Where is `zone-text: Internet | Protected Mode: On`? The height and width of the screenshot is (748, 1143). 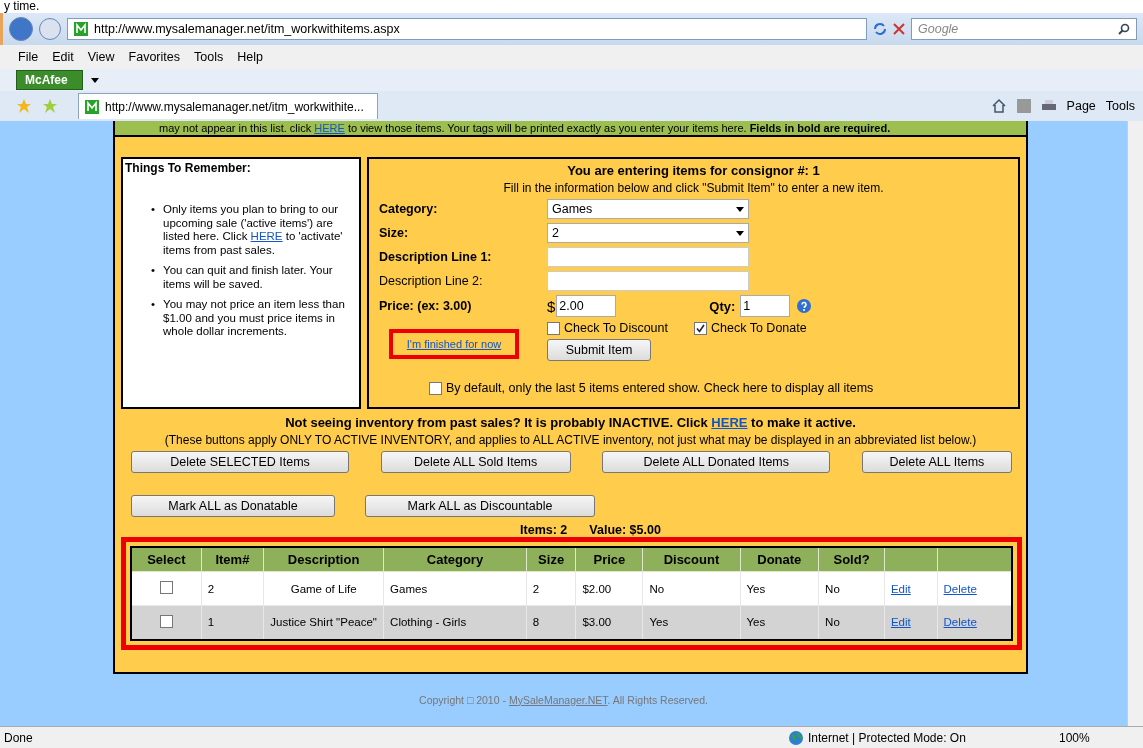
zone-text: Internet | Protected Mode: On is located at coordinates (887, 737).